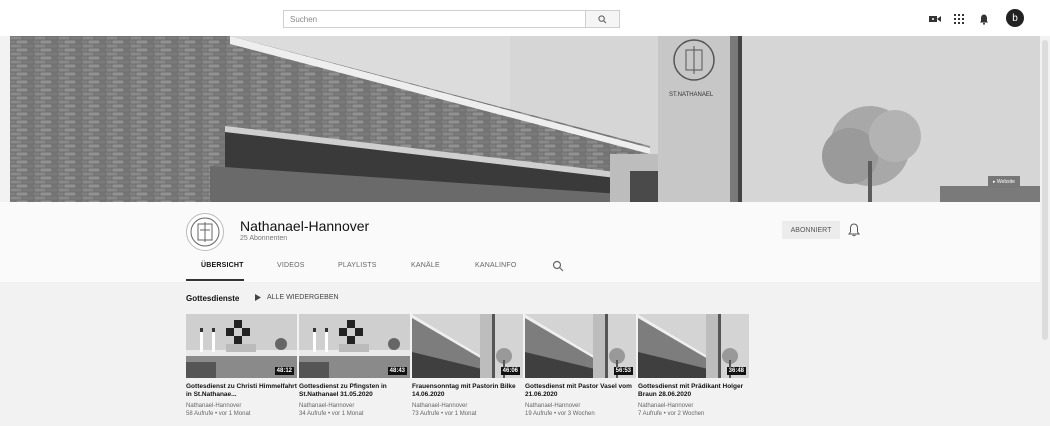 This screenshot has height=426, width=1050. Describe the element at coordinates (691, 95) in the screenshot. I see `tower-label: ST.NATHANAEL` at that location.